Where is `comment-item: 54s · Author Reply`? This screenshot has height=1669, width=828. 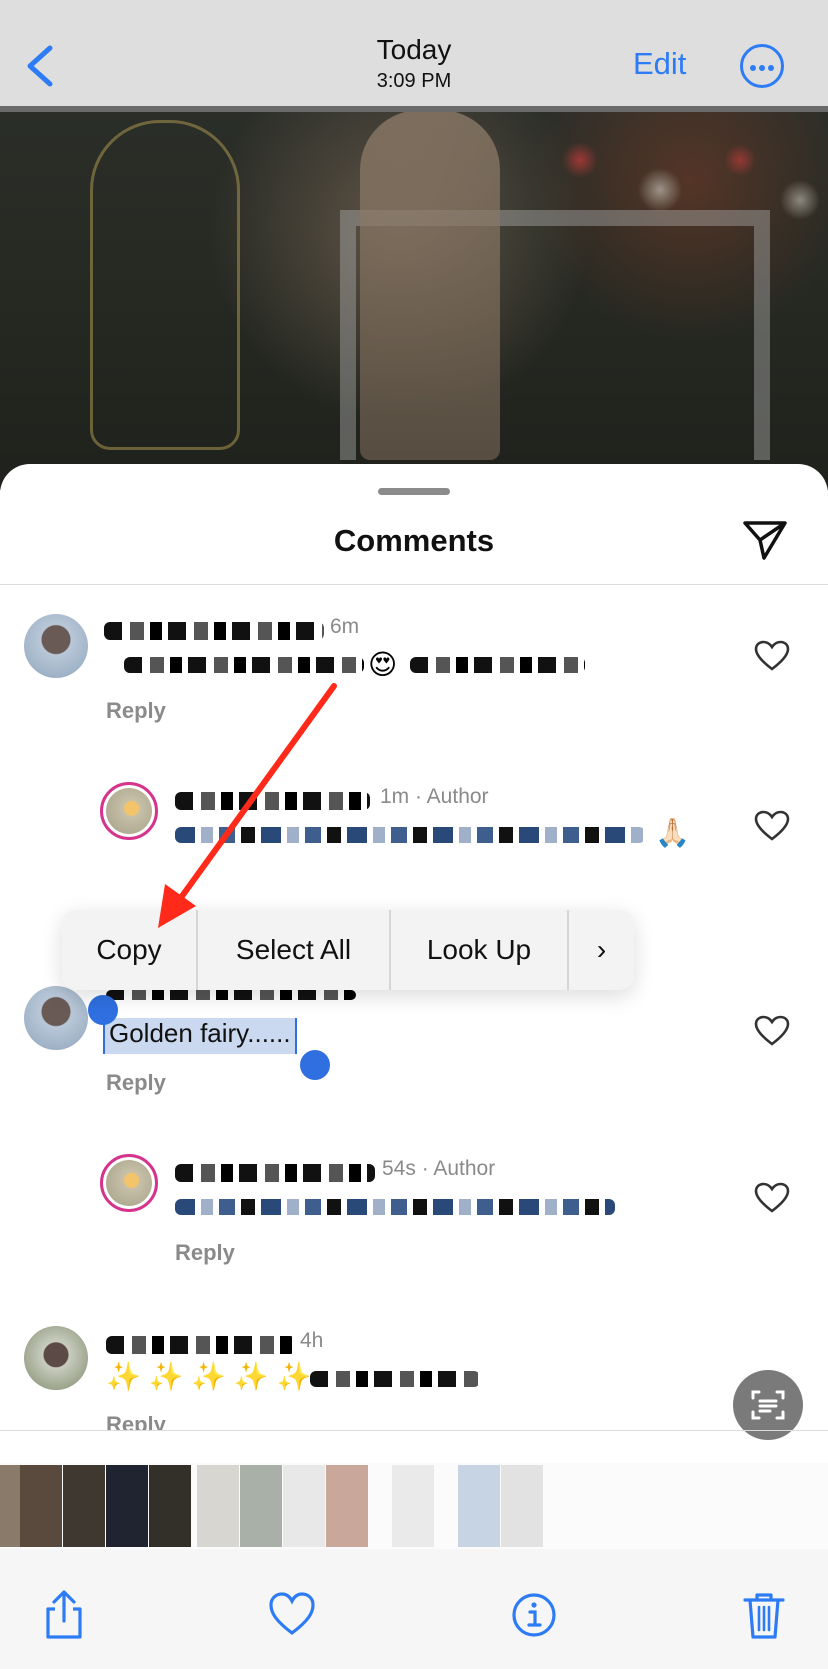 comment-item: 54s · Author Reply is located at coordinates (414, 1229).